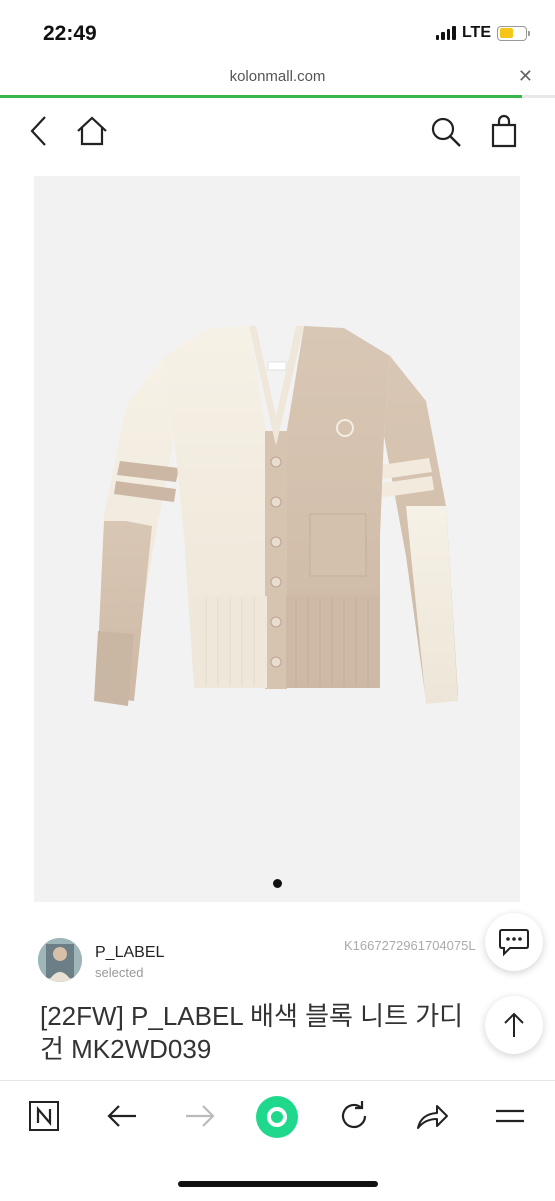  Describe the element at coordinates (92, 131) in the screenshot. I see `home-icon` at that location.